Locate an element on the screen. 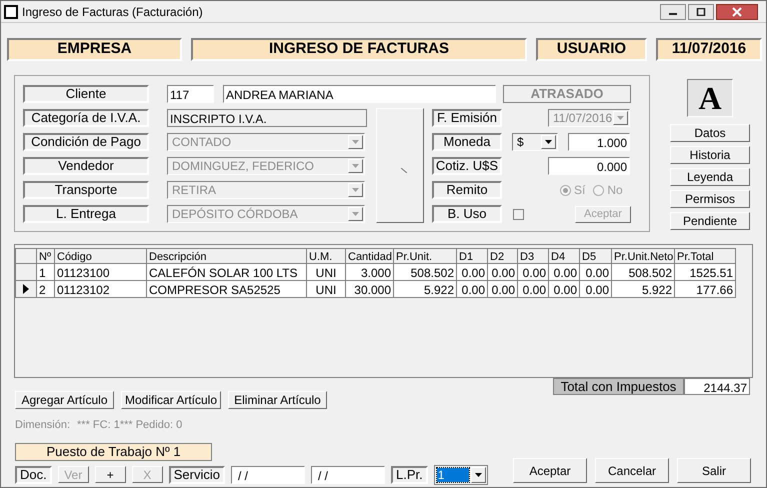 The height and width of the screenshot is (488, 767). column-header: Nº is located at coordinates (46, 256).